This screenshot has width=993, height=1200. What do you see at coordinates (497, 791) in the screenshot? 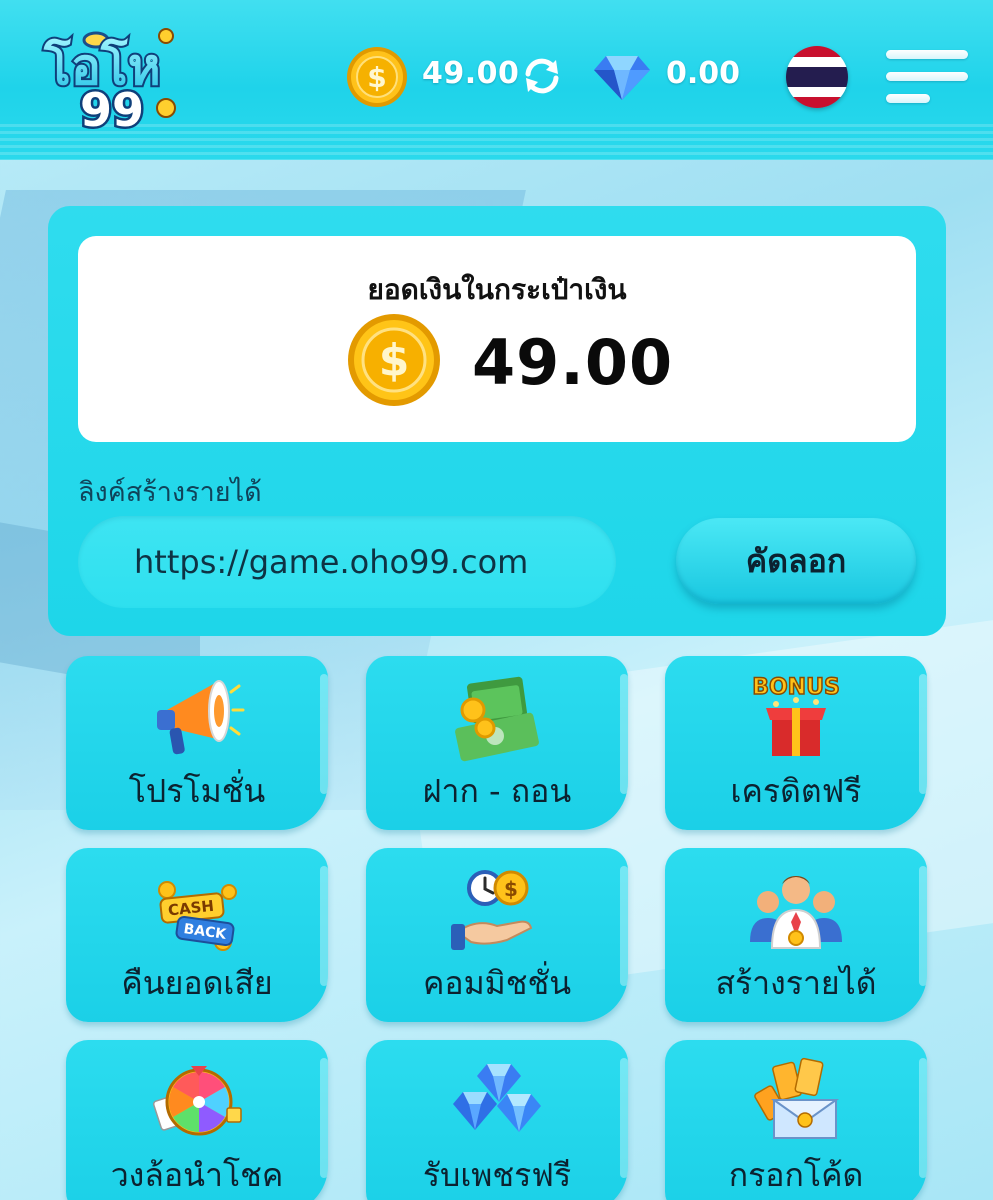
I see `tile-label: ฝาก - ถอน` at bounding box center [497, 791].